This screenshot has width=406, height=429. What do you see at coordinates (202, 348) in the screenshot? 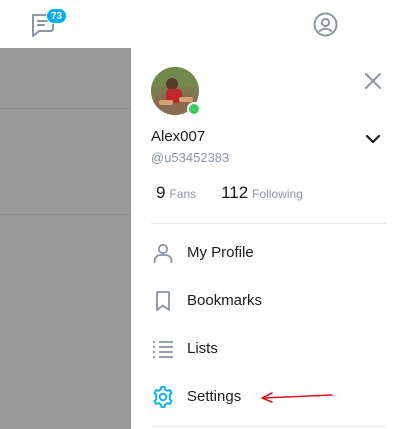
I see `menu-item-label: Lists` at bounding box center [202, 348].